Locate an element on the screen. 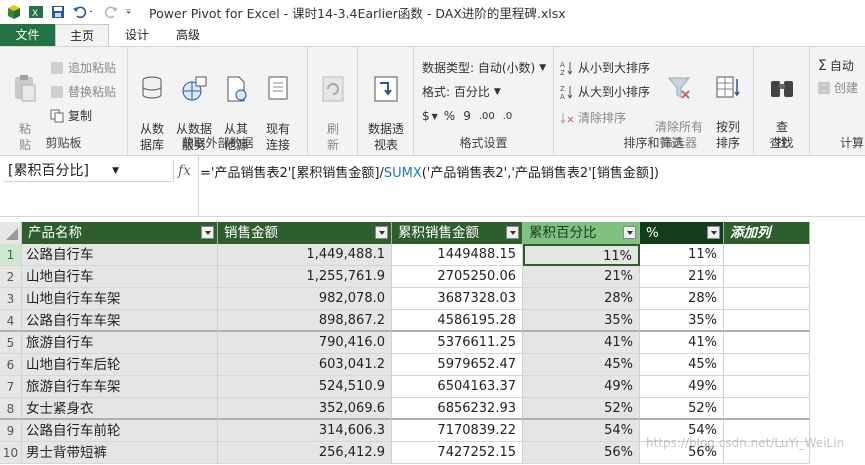  cell-sales-amount: 1,255,761.9 is located at coordinates (305, 277).